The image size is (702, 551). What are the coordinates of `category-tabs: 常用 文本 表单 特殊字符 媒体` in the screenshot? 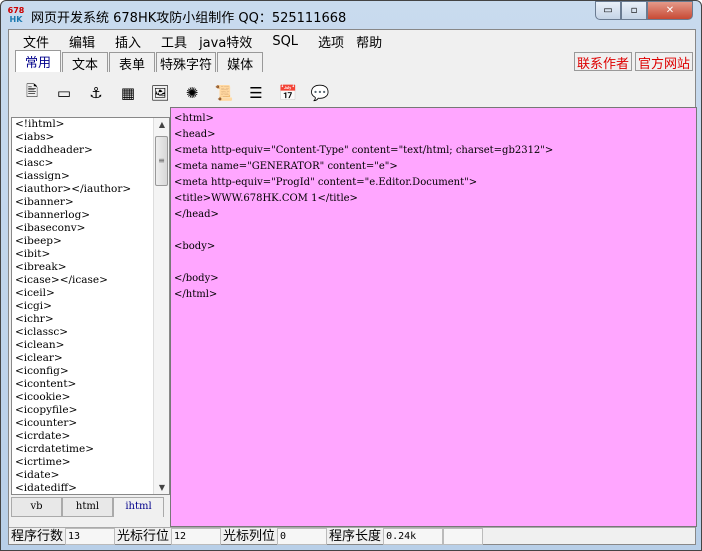 It's located at (139, 61).